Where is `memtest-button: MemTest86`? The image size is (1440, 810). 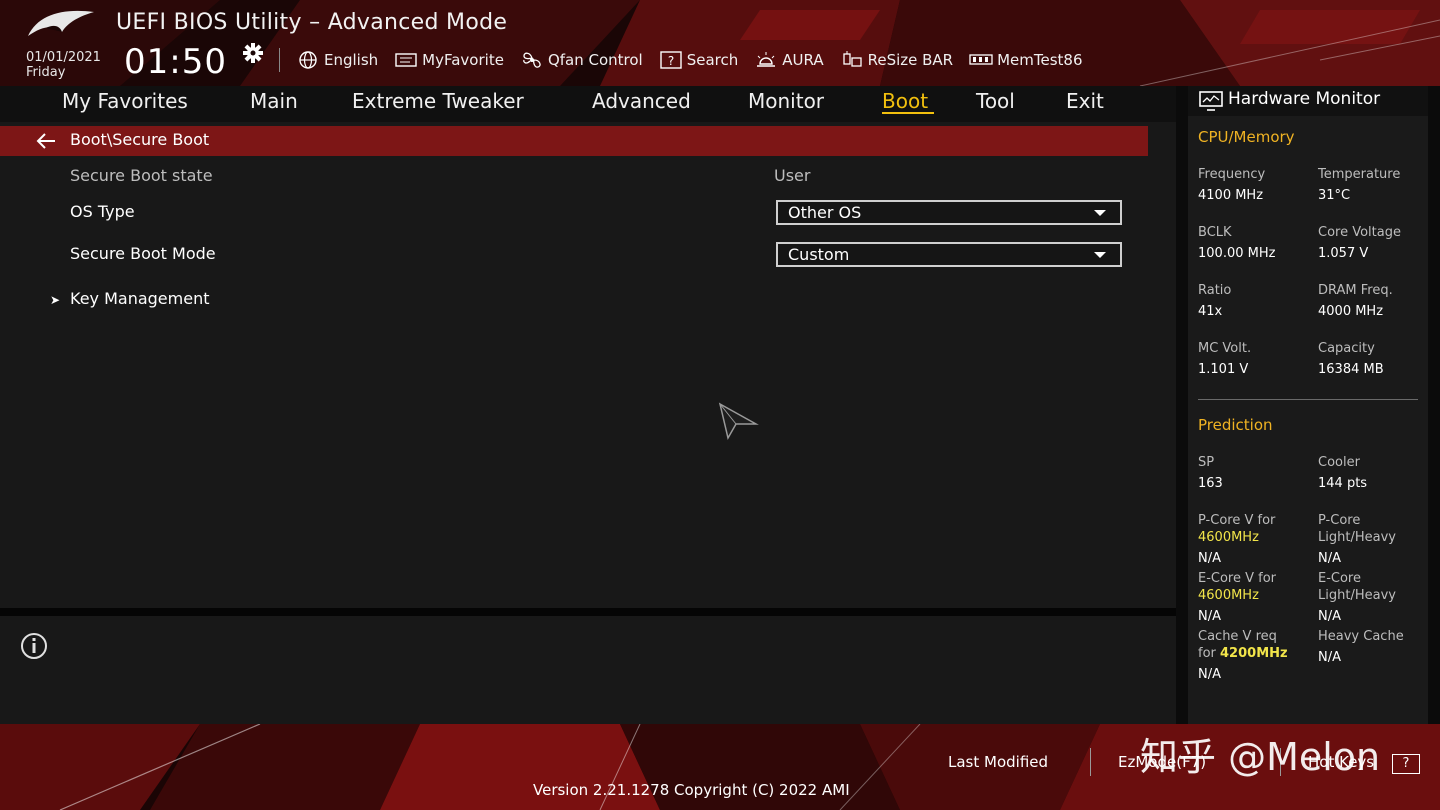 memtest-button: MemTest86 is located at coordinates (1026, 60).